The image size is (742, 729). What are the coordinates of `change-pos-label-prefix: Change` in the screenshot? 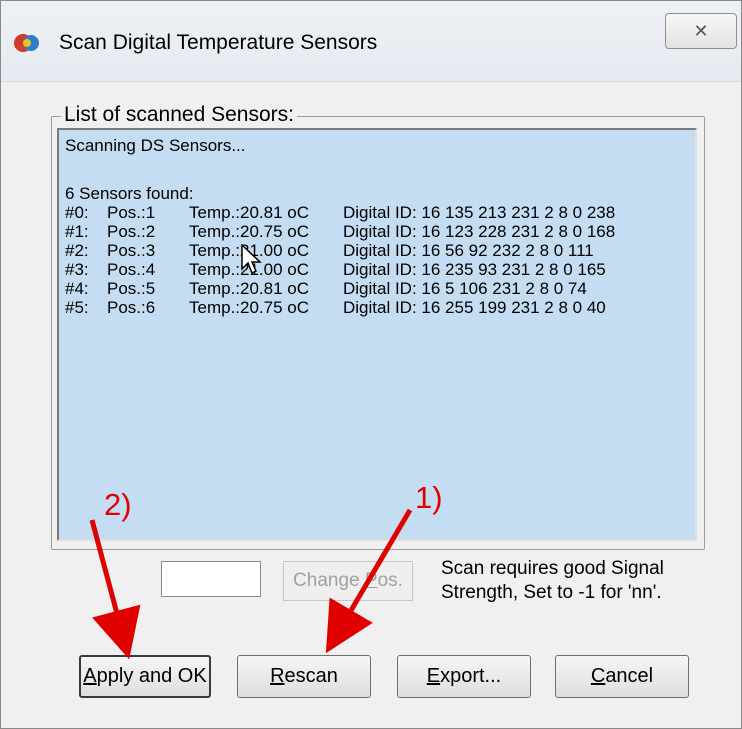 It's located at (329, 580).